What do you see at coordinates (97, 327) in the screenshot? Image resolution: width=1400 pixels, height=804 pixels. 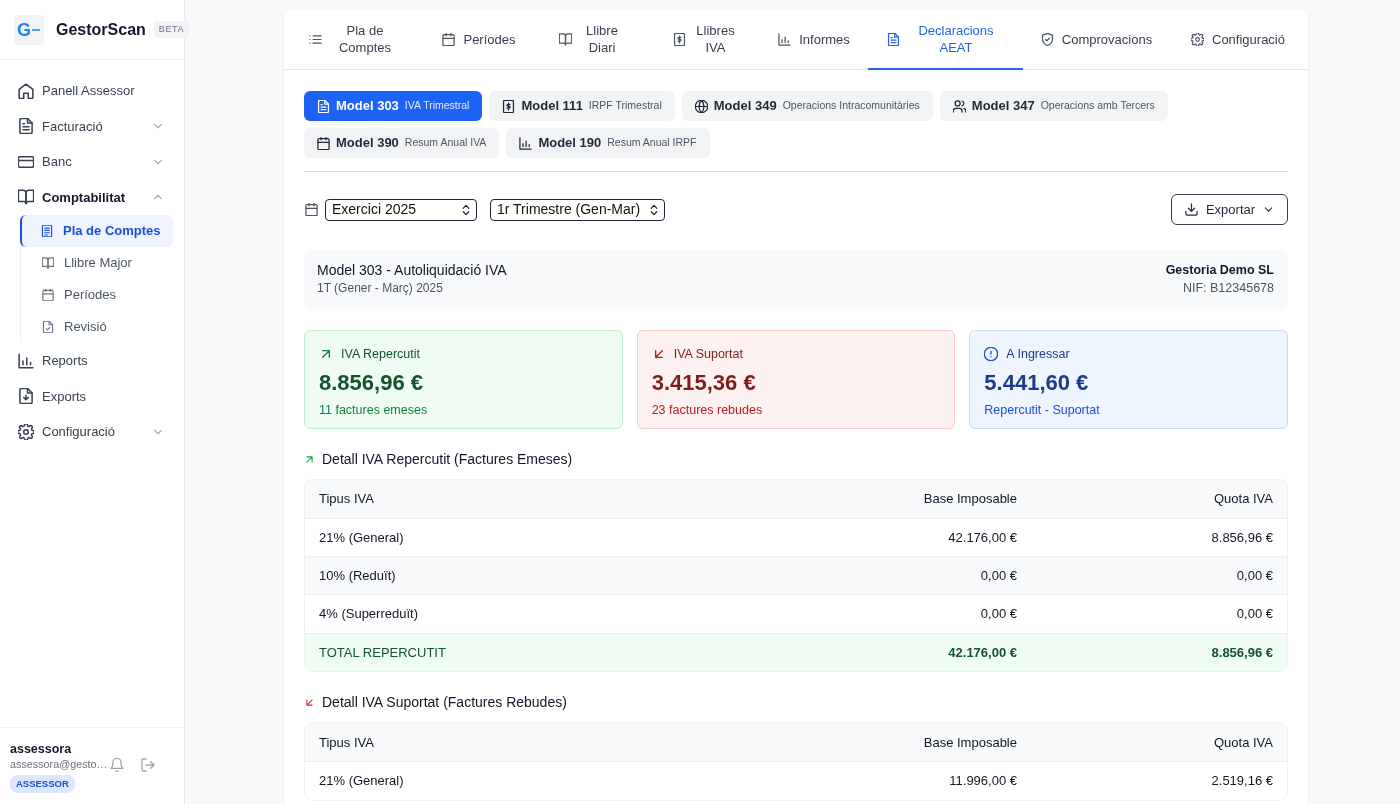 I see `sidebar-subitem: Revisió` at bounding box center [97, 327].